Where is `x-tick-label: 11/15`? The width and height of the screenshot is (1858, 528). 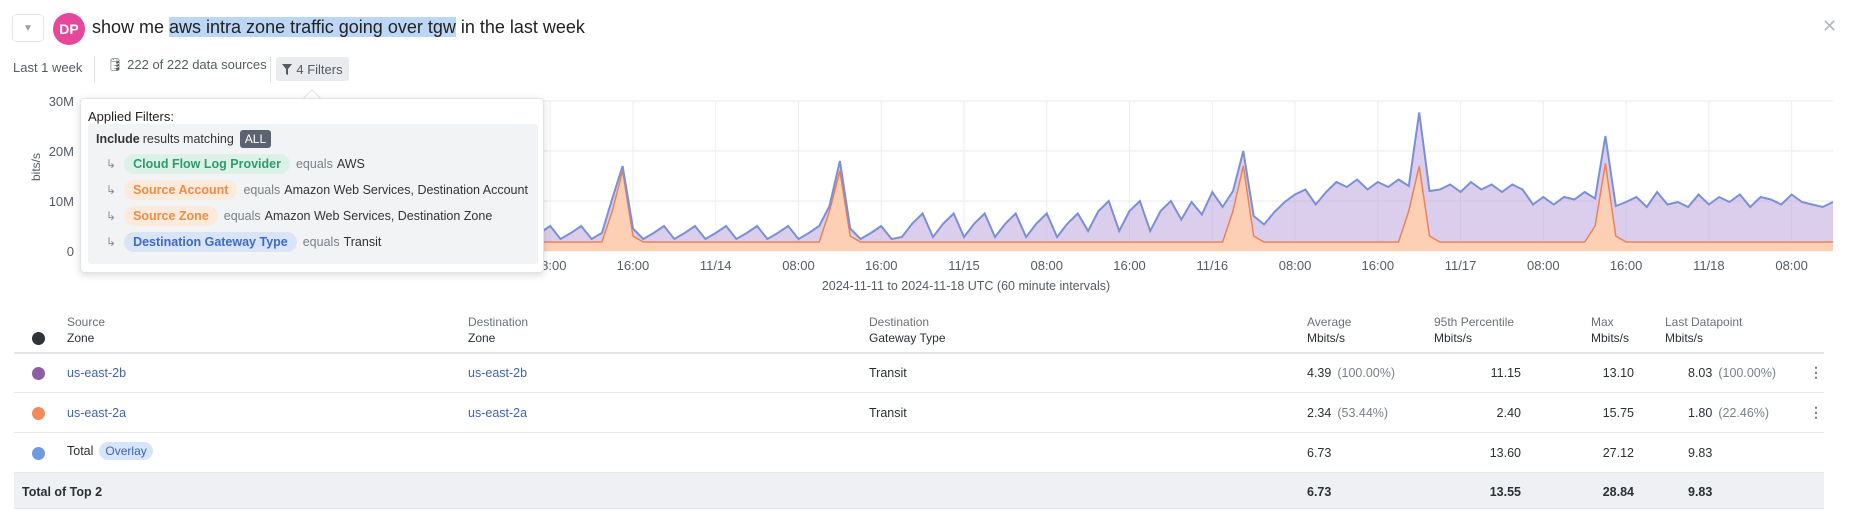 x-tick-label: 11/15 is located at coordinates (964, 265).